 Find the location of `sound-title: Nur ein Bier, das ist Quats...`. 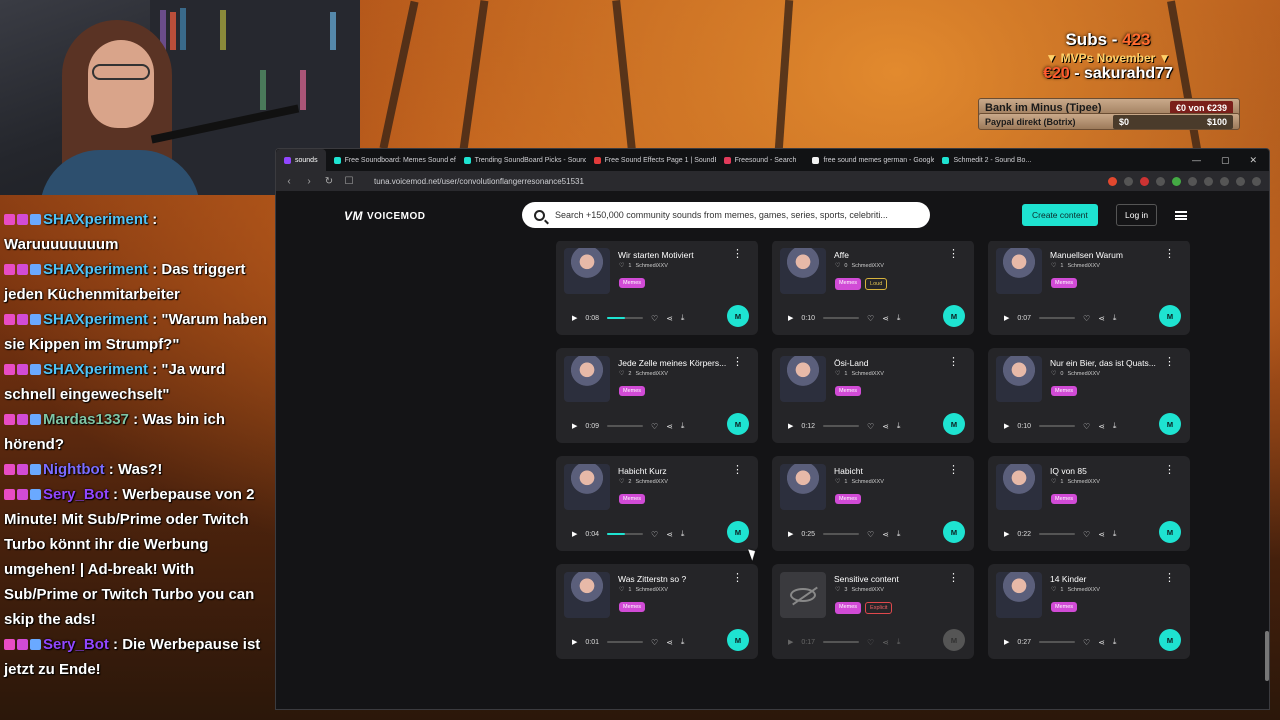

sound-title: Nur ein Bier, das ist Quats... is located at coordinates (1106, 363).